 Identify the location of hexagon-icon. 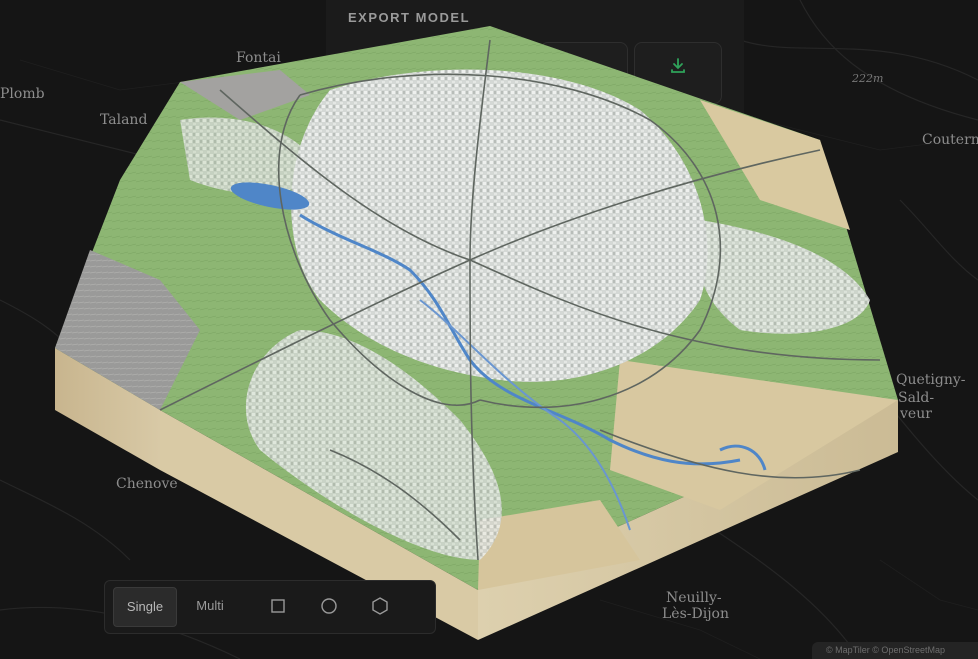
(380, 606).